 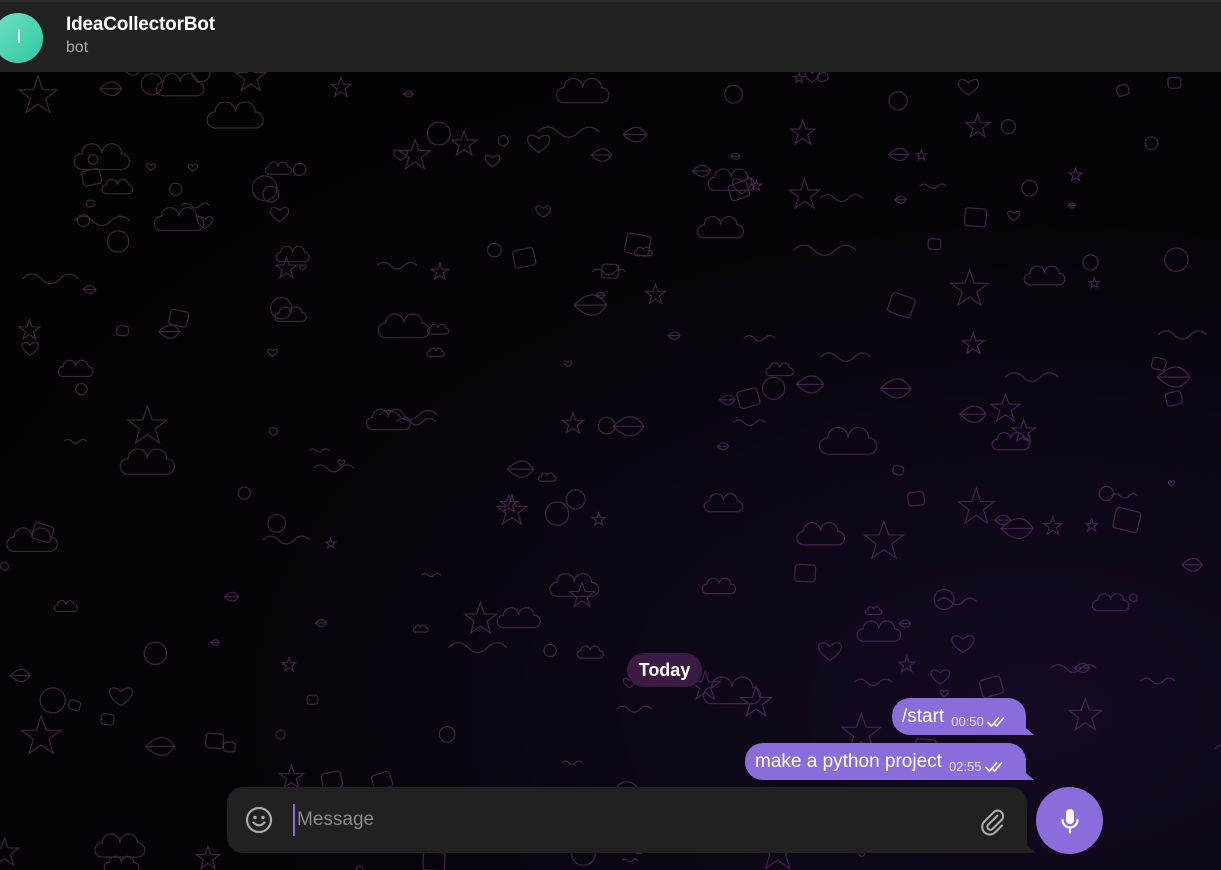 I want to click on message-input, so click(x=628, y=820).